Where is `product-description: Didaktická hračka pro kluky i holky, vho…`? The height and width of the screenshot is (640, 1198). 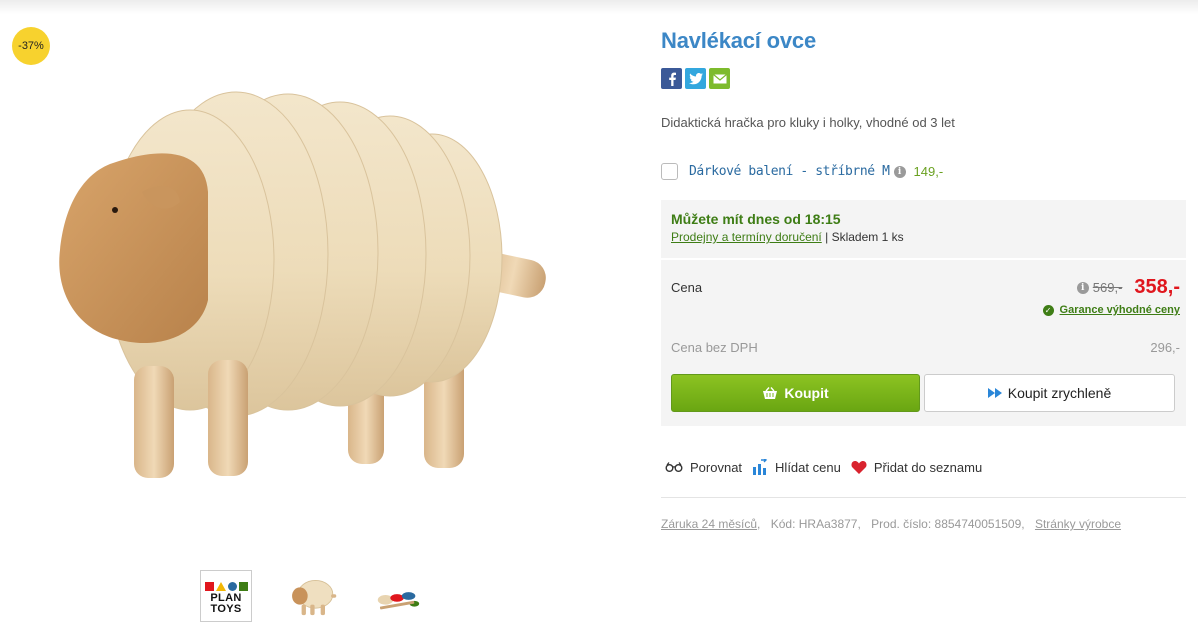
product-description: Didaktická hračka pro kluky i holky, vho… is located at coordinates (808, 122).